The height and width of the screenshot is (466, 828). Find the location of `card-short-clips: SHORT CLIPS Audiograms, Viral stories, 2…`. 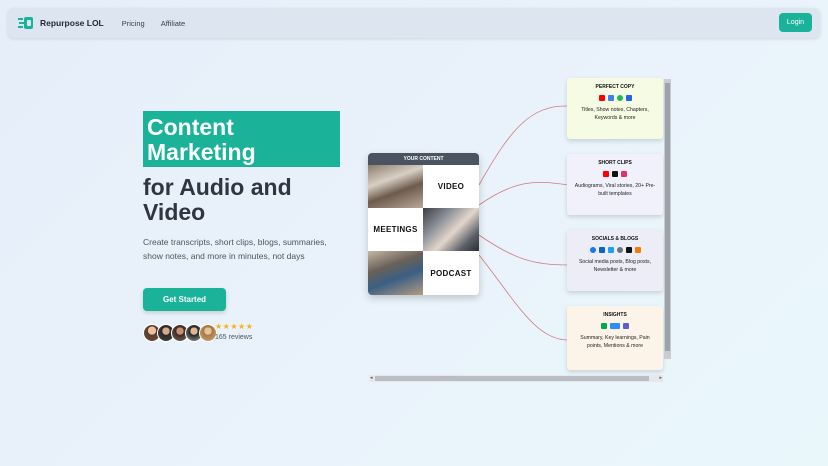

card-short-clips: SHORT CLIPS Audiograms, Viral stories, 2… is located at coordinates (615, 184).